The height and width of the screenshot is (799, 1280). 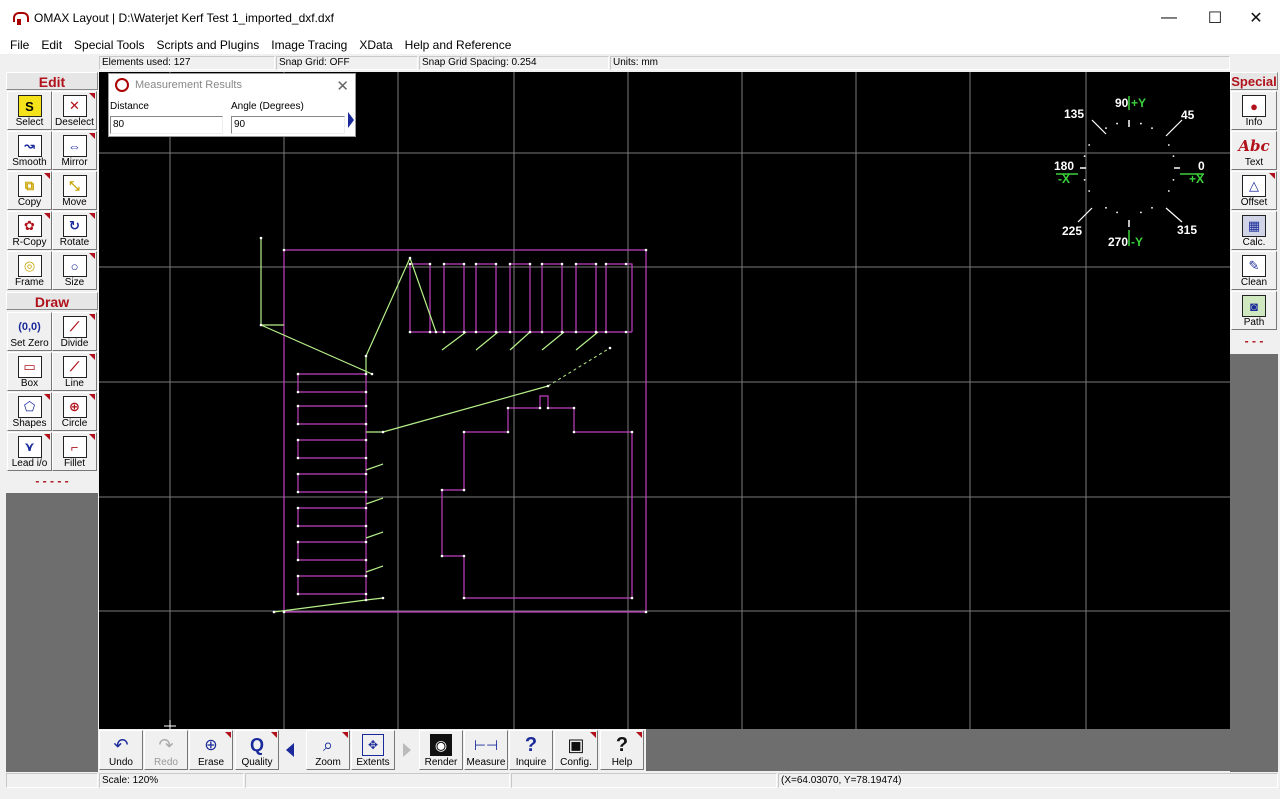 I want to click on scroll-left-arrow-icon, so click(x=290, y=750).